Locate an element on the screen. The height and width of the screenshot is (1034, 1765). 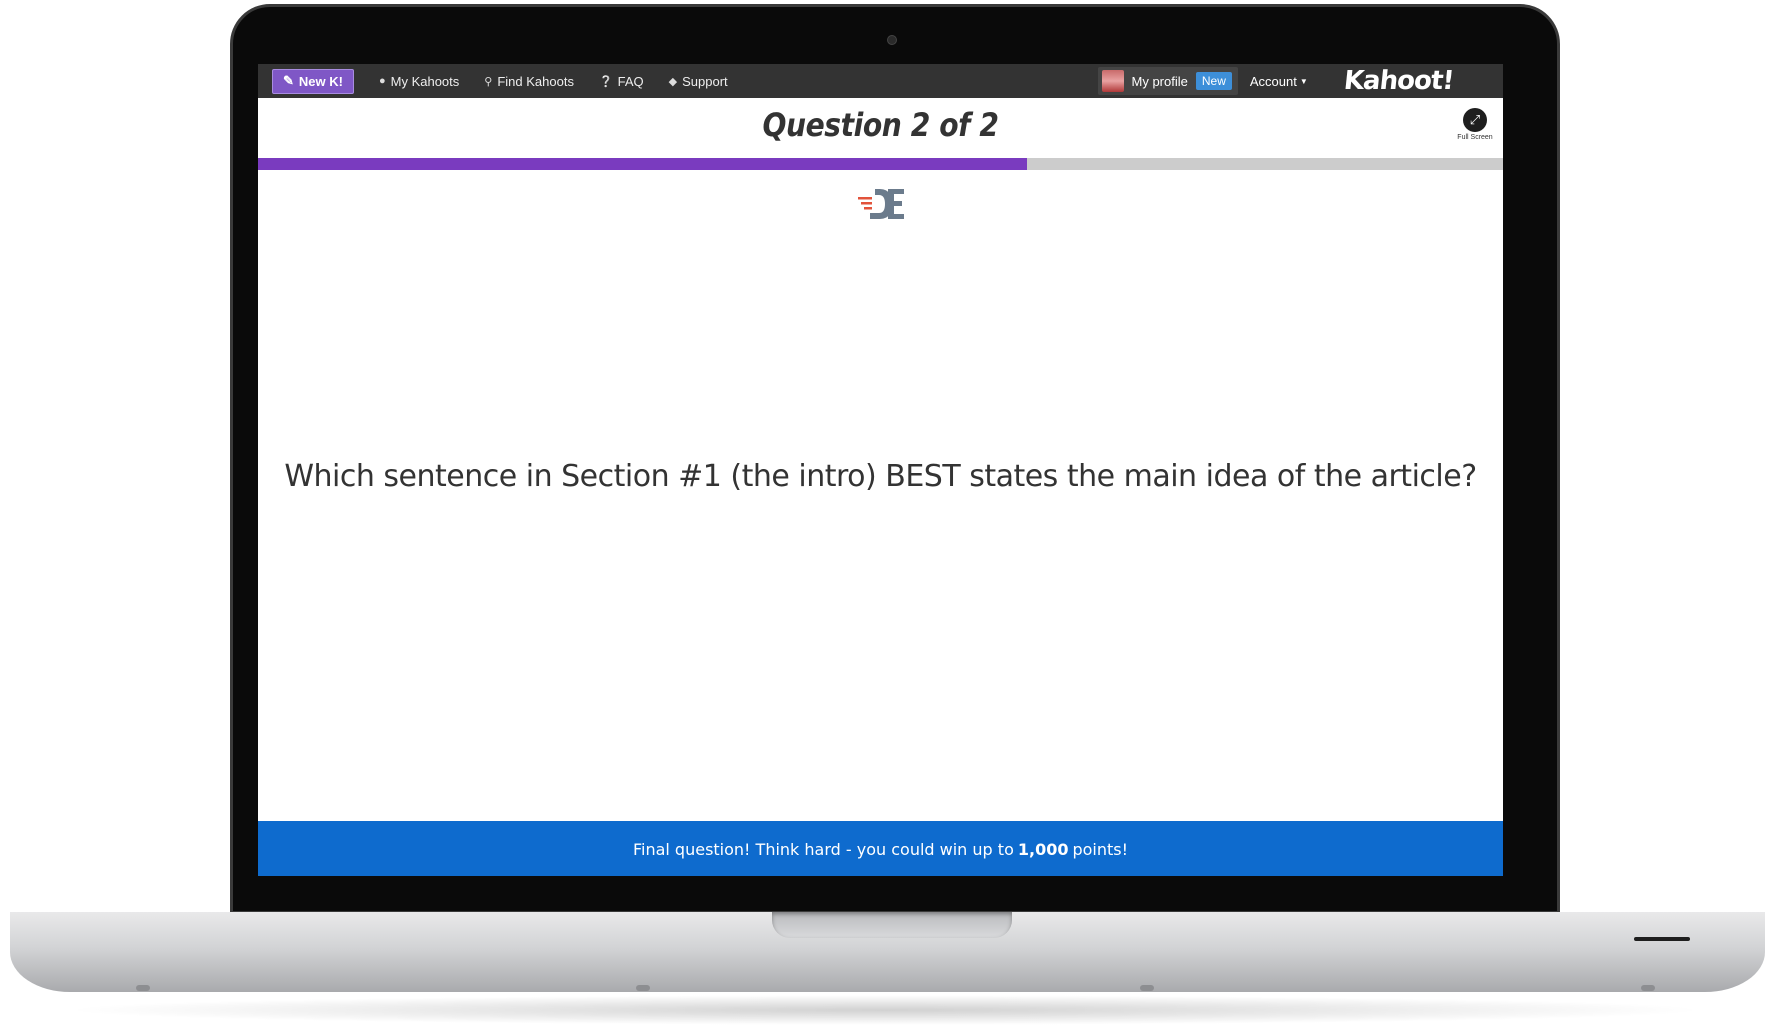
question-circle-icon: ❔ is located at coordinates (605, 81).